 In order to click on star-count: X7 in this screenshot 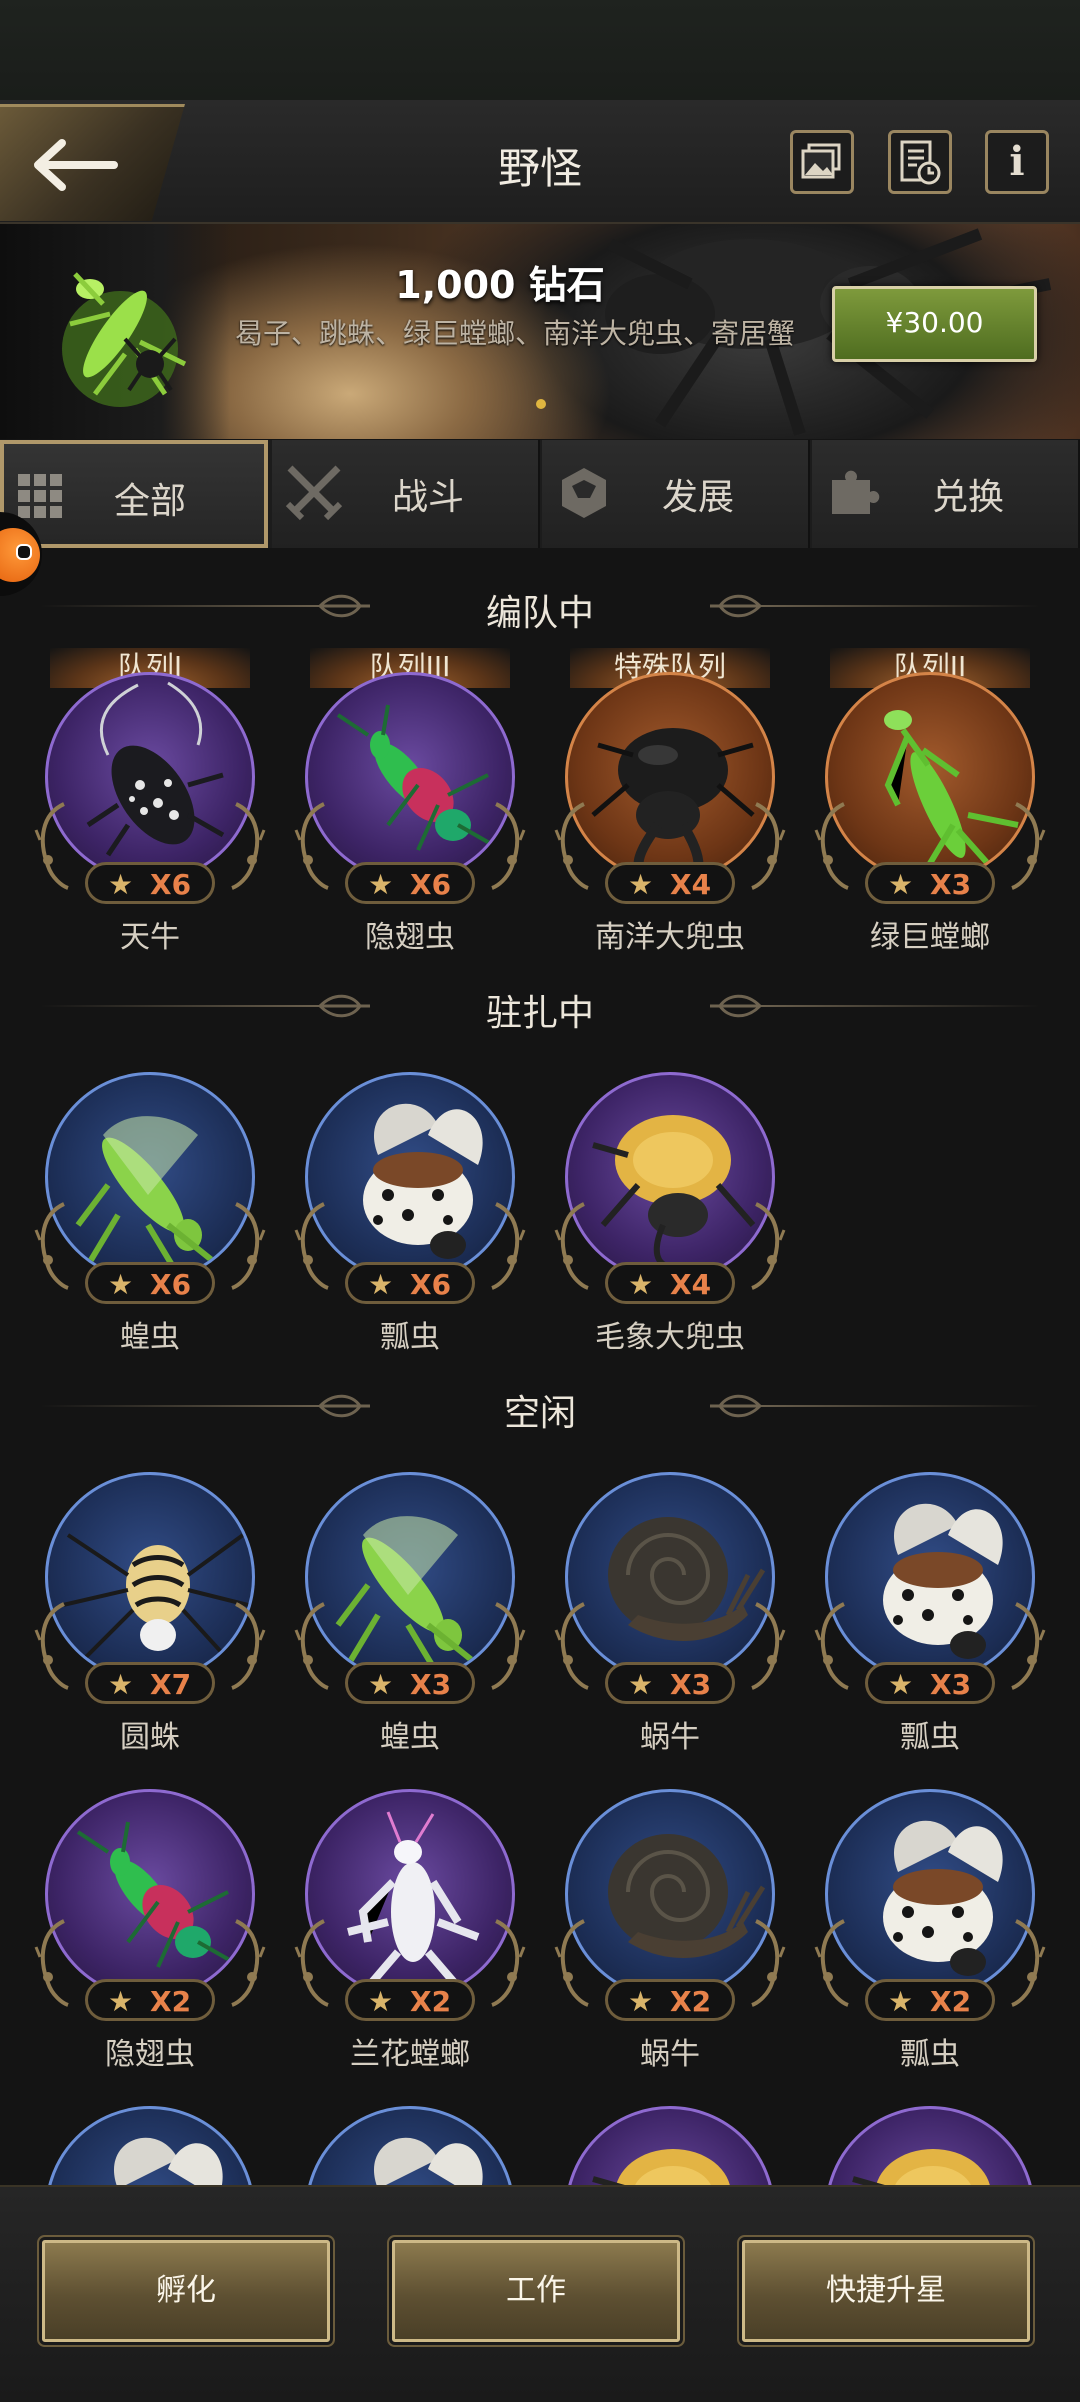, I will do `click(171, 1684)`.